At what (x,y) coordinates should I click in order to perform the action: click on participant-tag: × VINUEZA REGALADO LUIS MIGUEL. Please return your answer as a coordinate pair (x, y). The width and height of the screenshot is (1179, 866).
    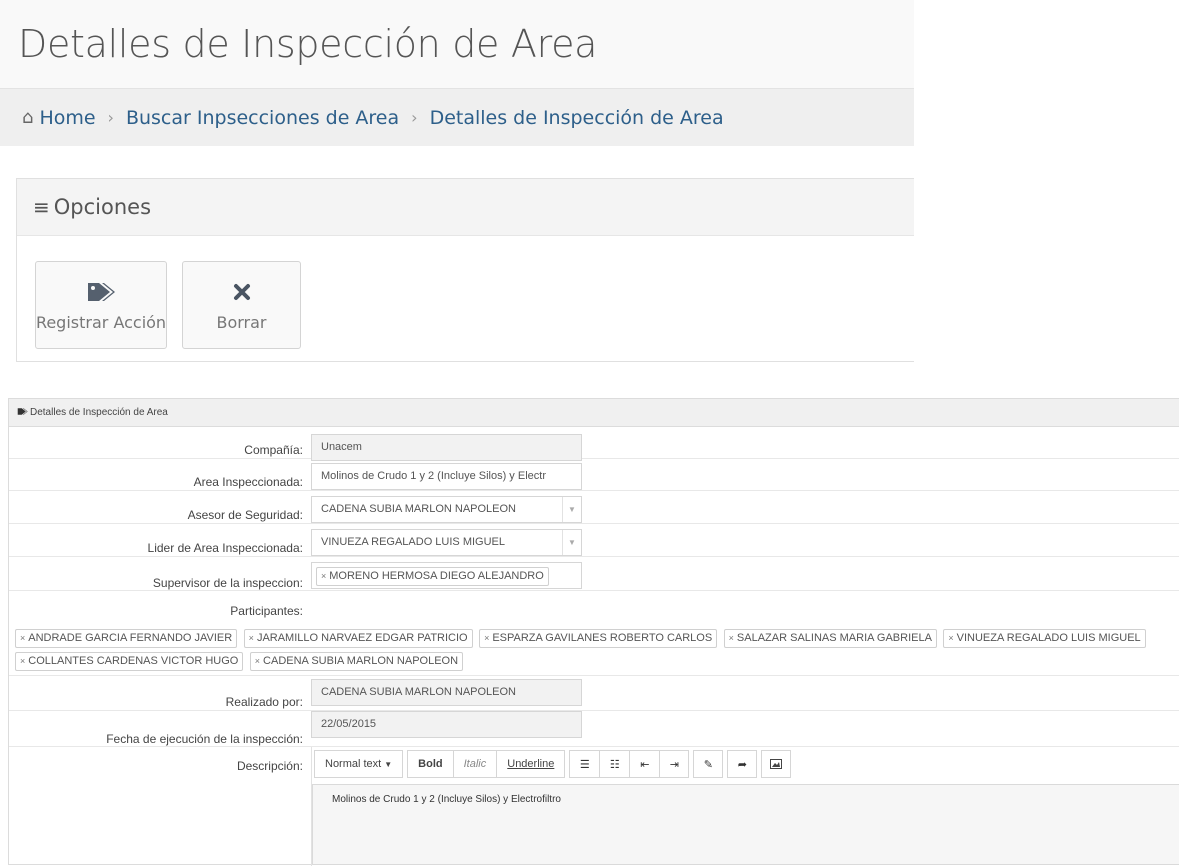
    Looking at the image, I should click on (1044, 638).